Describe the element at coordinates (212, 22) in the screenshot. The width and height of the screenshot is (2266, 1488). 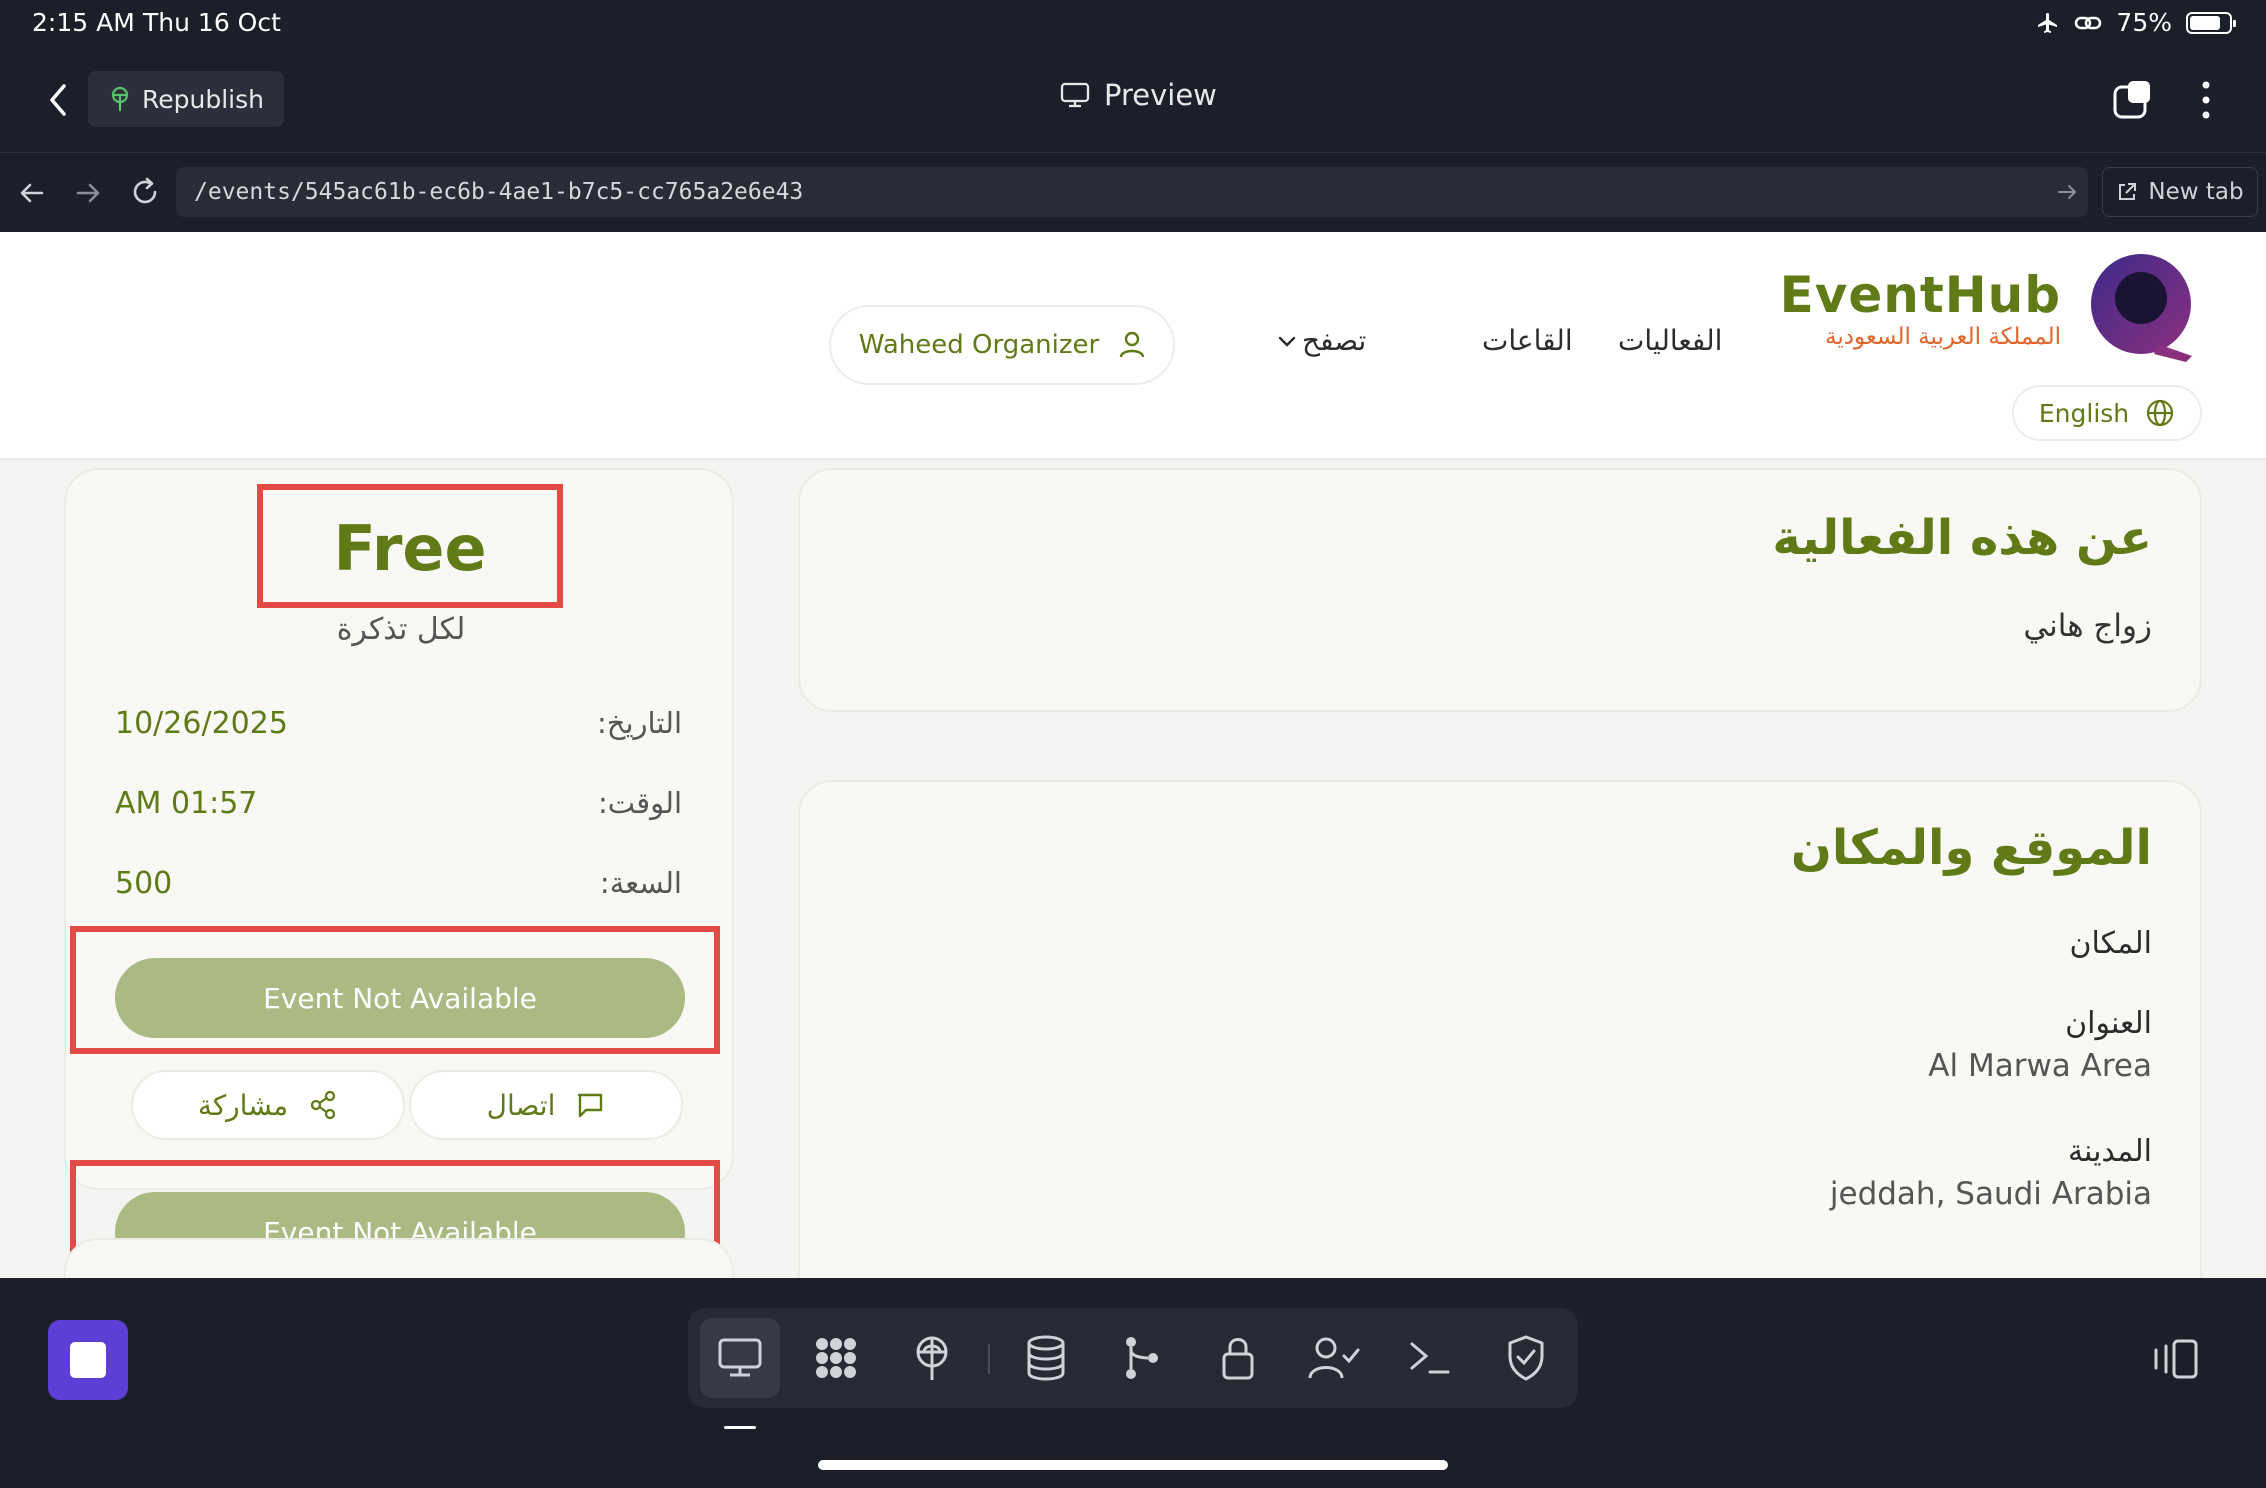
I see `status-date: Thu 16 Oct` at that location.